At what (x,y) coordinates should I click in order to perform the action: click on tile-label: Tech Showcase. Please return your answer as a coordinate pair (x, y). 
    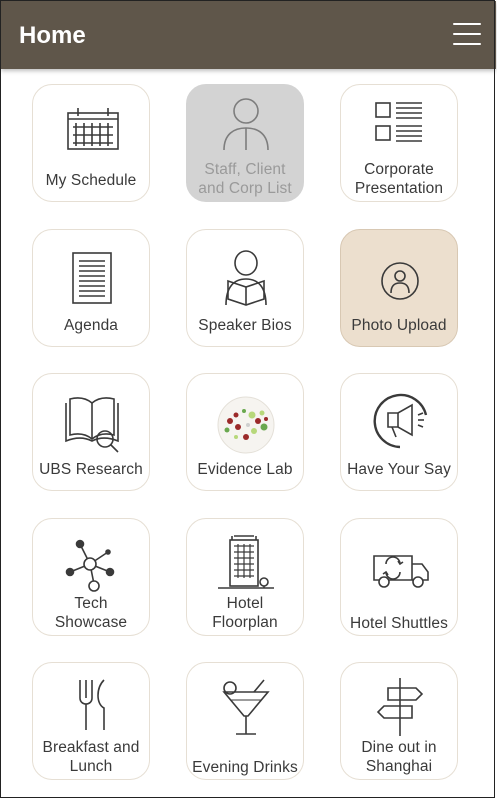
    Looking at the image, I should click on (91, 613).